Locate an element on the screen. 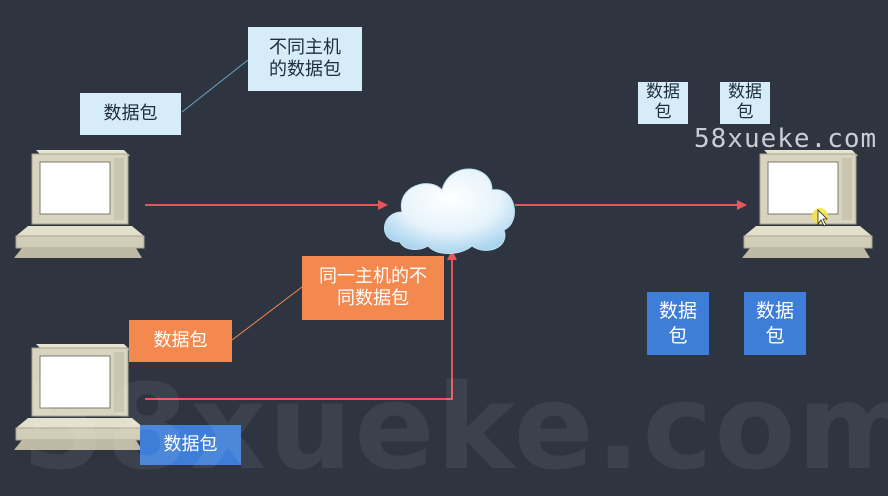 The width and height of the screenshot is (888, 496). computer-icon-right is located at coordinates (807, 204).